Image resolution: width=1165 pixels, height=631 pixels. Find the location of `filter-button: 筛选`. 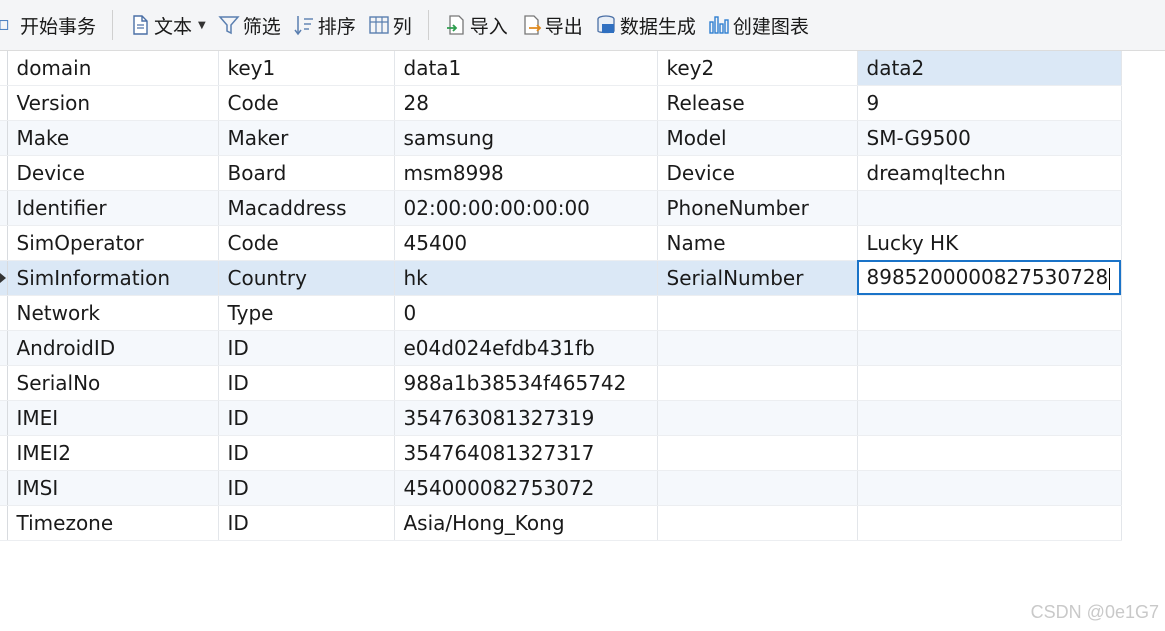

filter-button: 筛选 is located at coordinates (249, 25).